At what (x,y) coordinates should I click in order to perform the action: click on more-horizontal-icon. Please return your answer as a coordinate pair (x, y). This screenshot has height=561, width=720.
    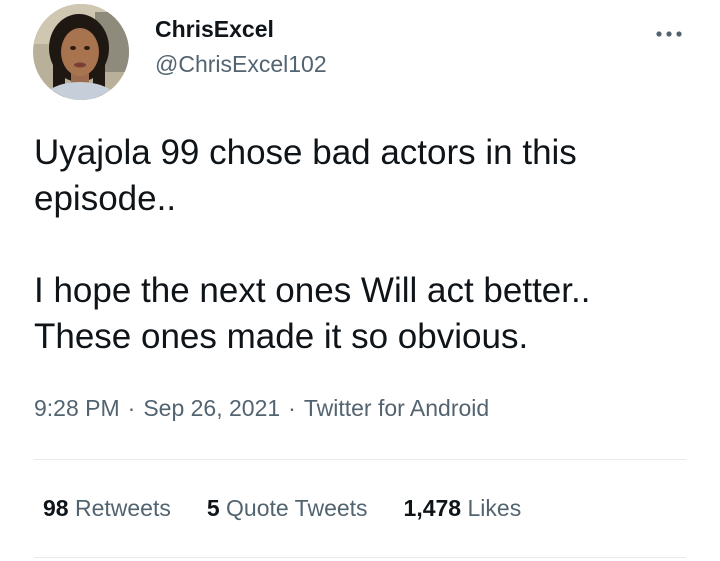
    Looking at the image, I should click on (669, 34).